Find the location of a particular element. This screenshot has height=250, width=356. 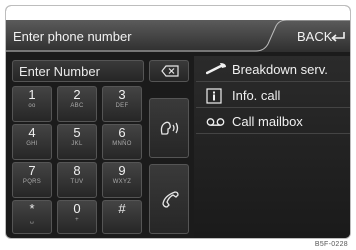

key-0: 0 + is located at coordinates (77, 217).